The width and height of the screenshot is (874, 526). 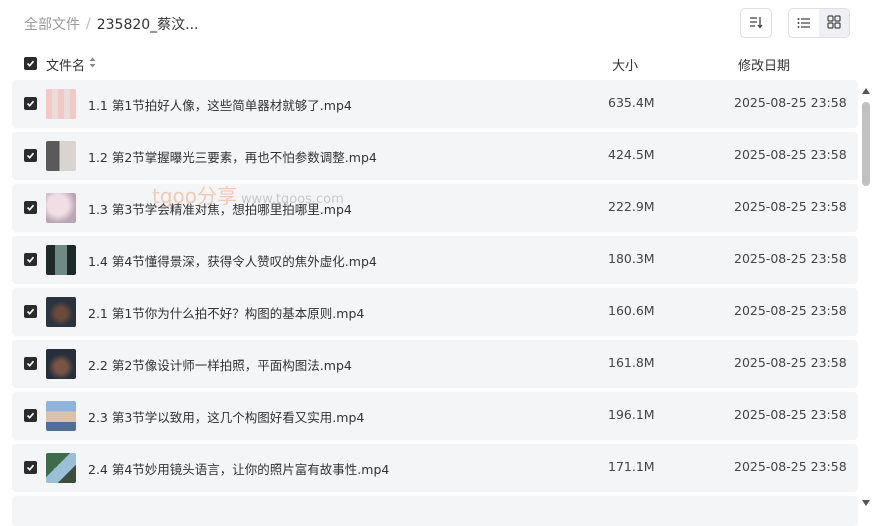 I want to click on column-header-name: 文件名, so click(x=71, y=64).